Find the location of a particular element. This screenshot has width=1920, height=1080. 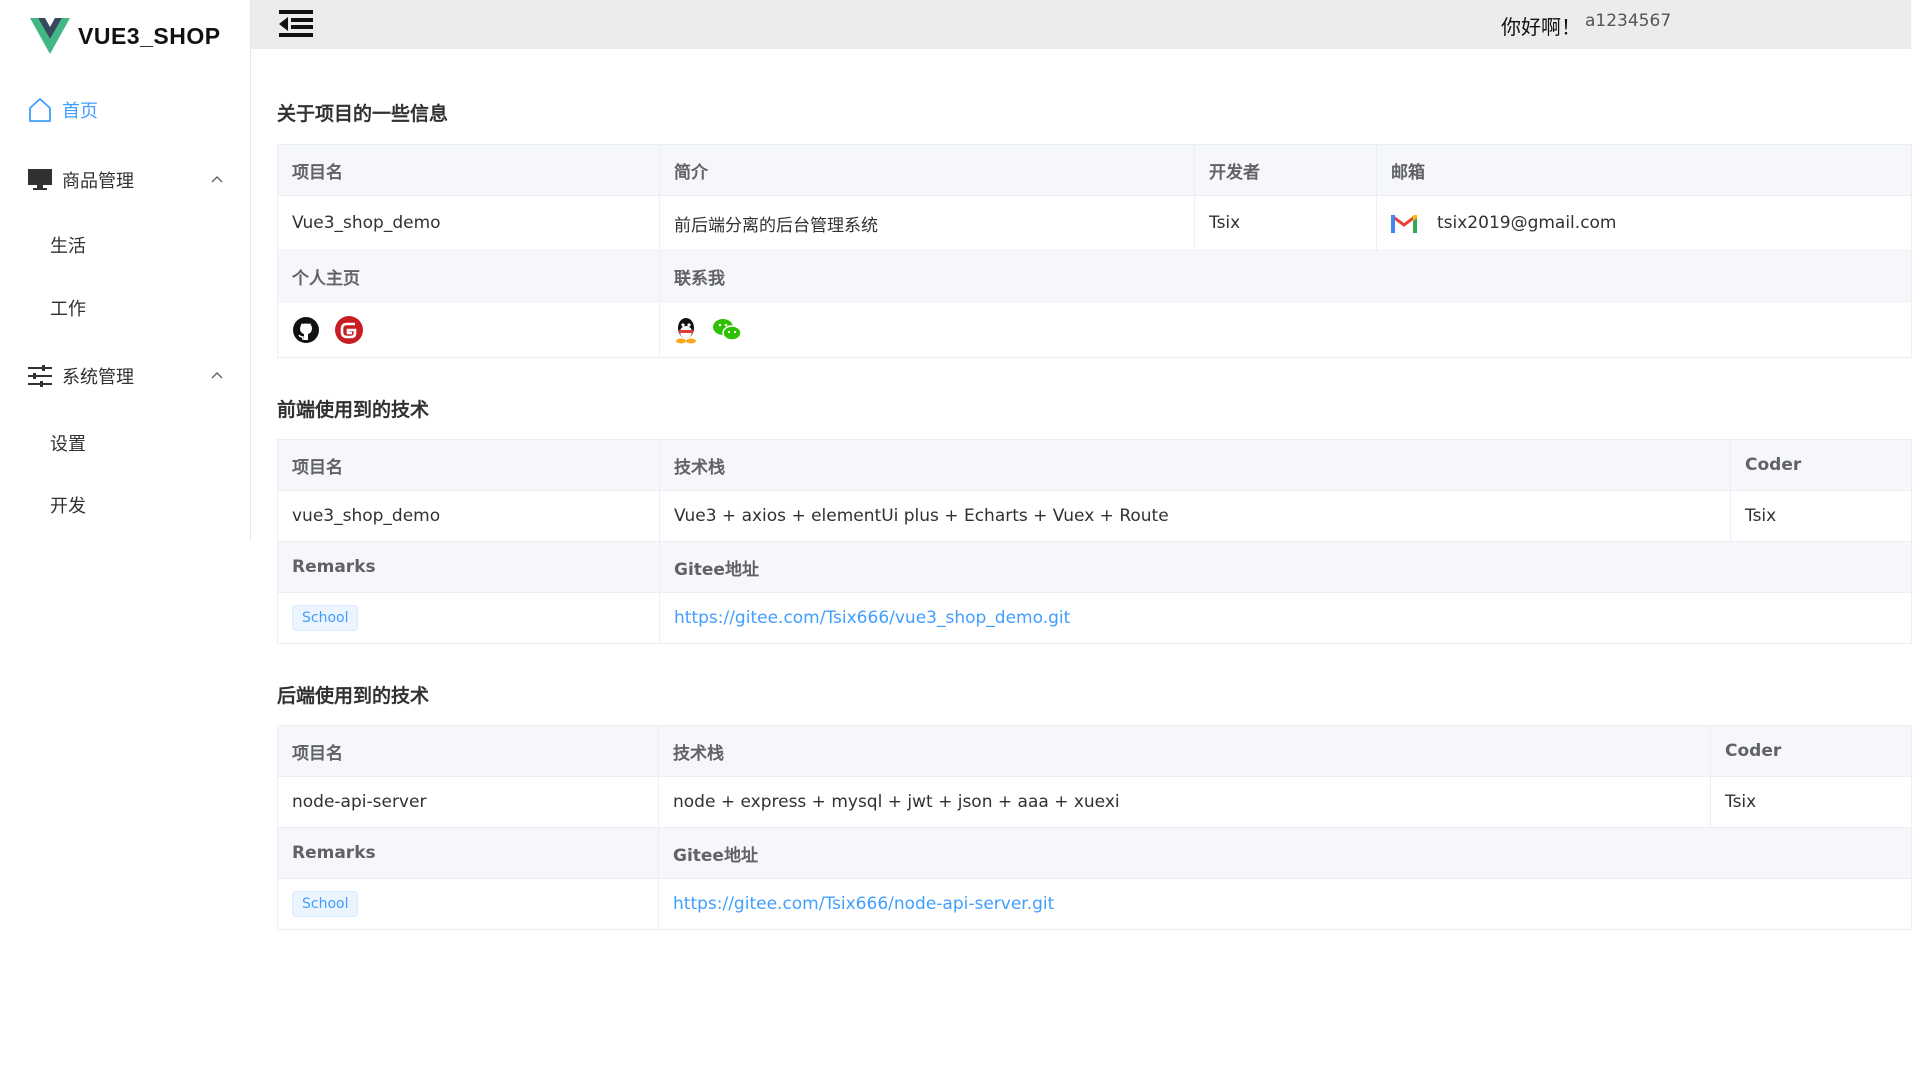

brand-logo: VUE3_SHOP is located at coordinates (125, 36).